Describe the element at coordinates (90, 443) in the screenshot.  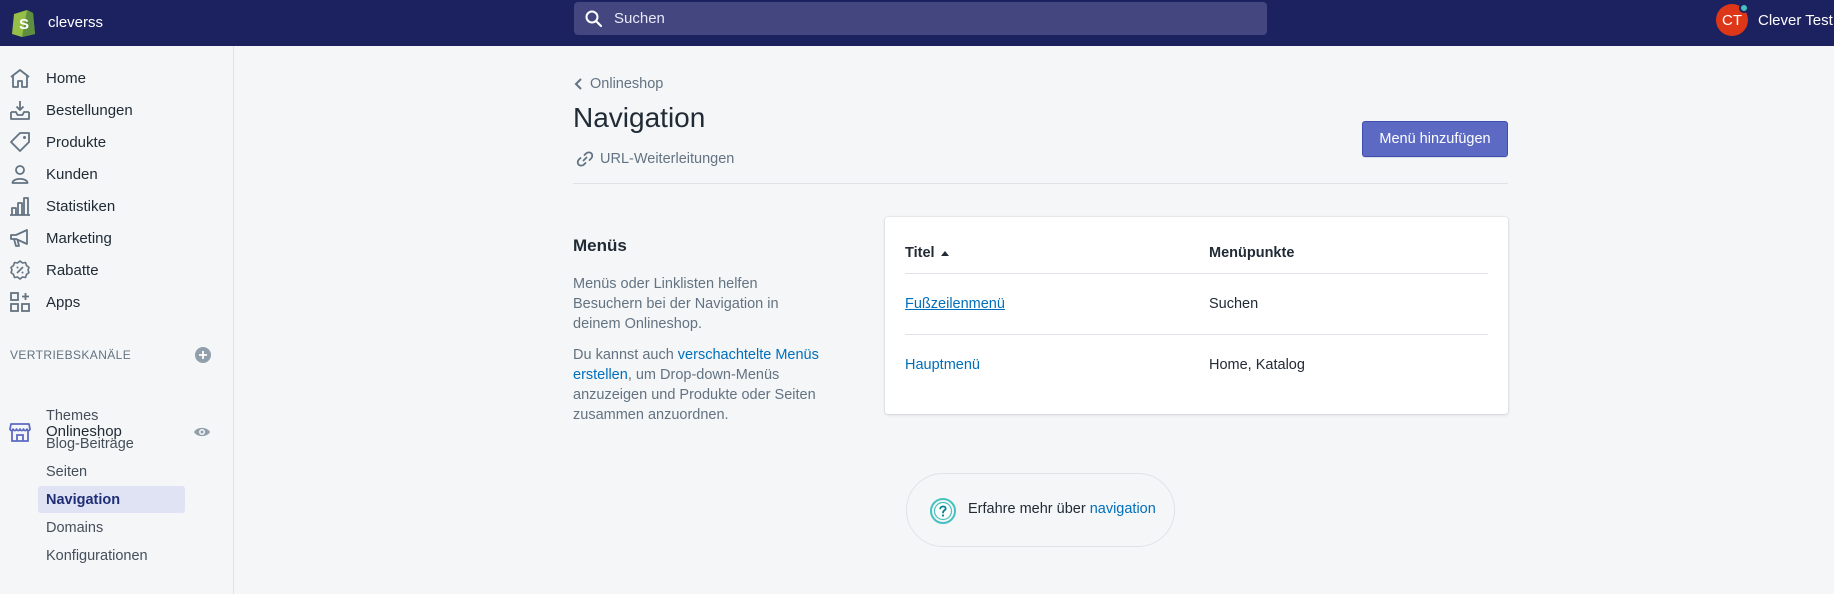
I see `subitem-label: Blog-Beiträge` at that location.